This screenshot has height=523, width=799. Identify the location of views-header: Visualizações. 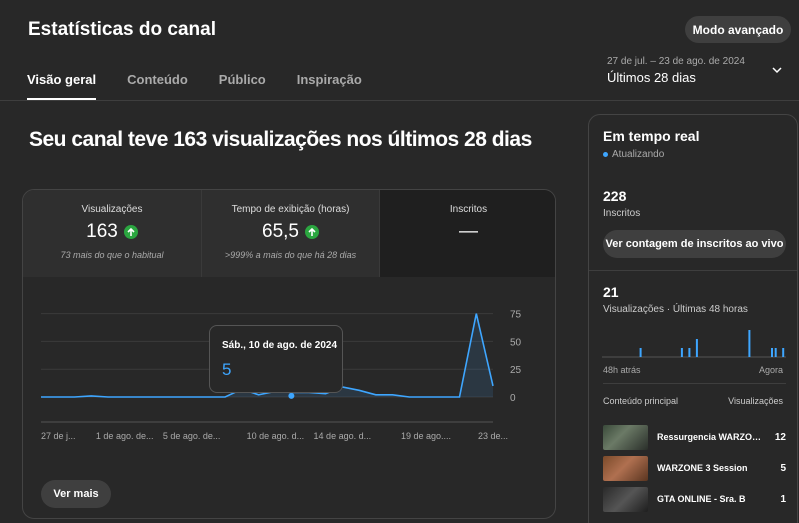
(755, 401).